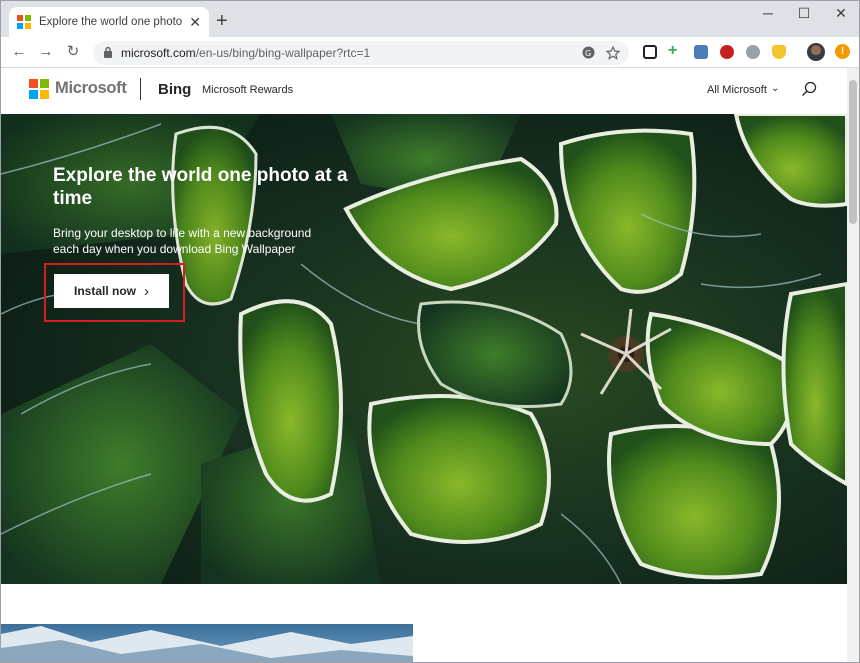  I want to click on browser-tab-active: Explore the world one photo at a ✕, so click(109, 22).